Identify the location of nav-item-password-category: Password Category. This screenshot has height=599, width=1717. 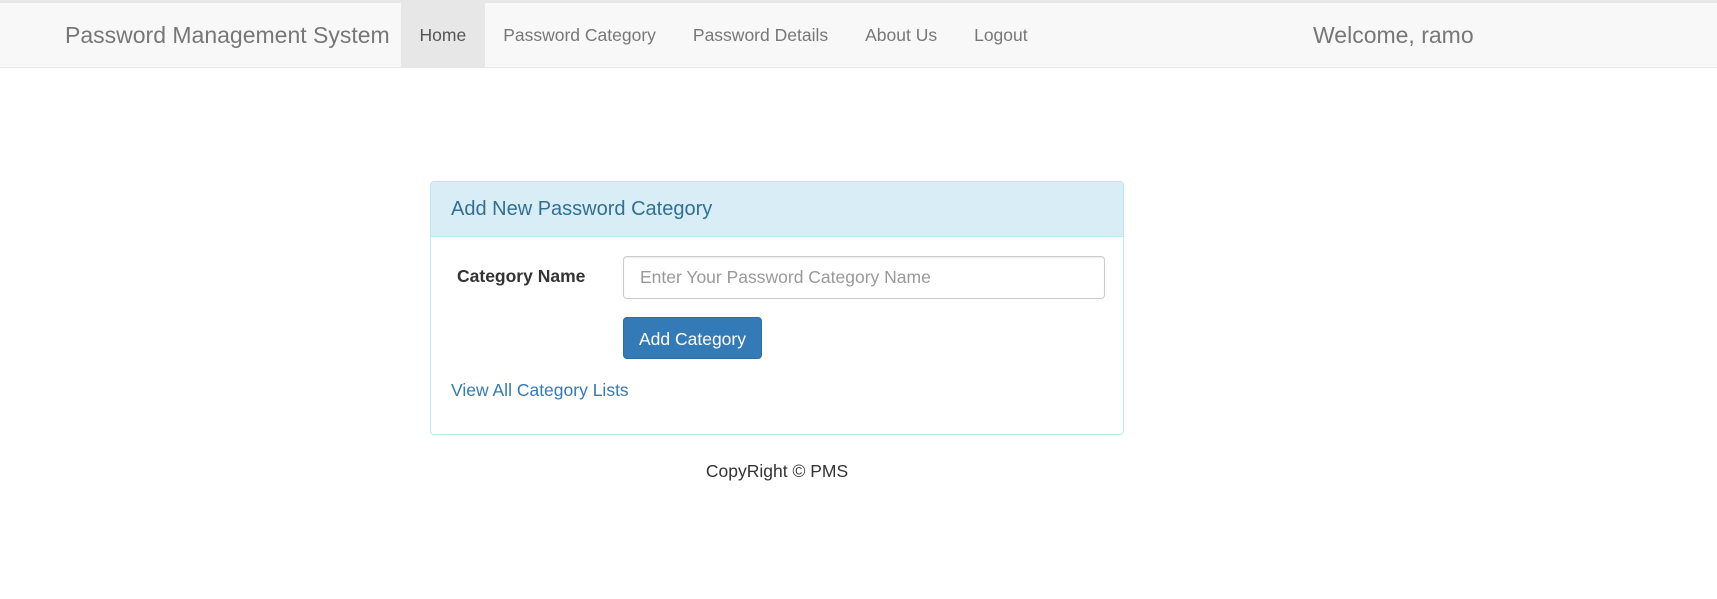
(580, 35).